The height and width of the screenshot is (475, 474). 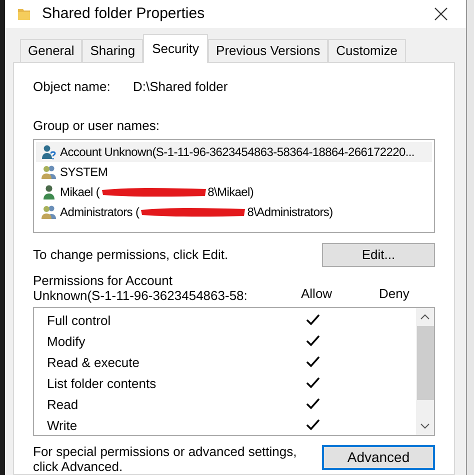 I want to click on permission-row: List folder contents, so click(x=225, y=383).